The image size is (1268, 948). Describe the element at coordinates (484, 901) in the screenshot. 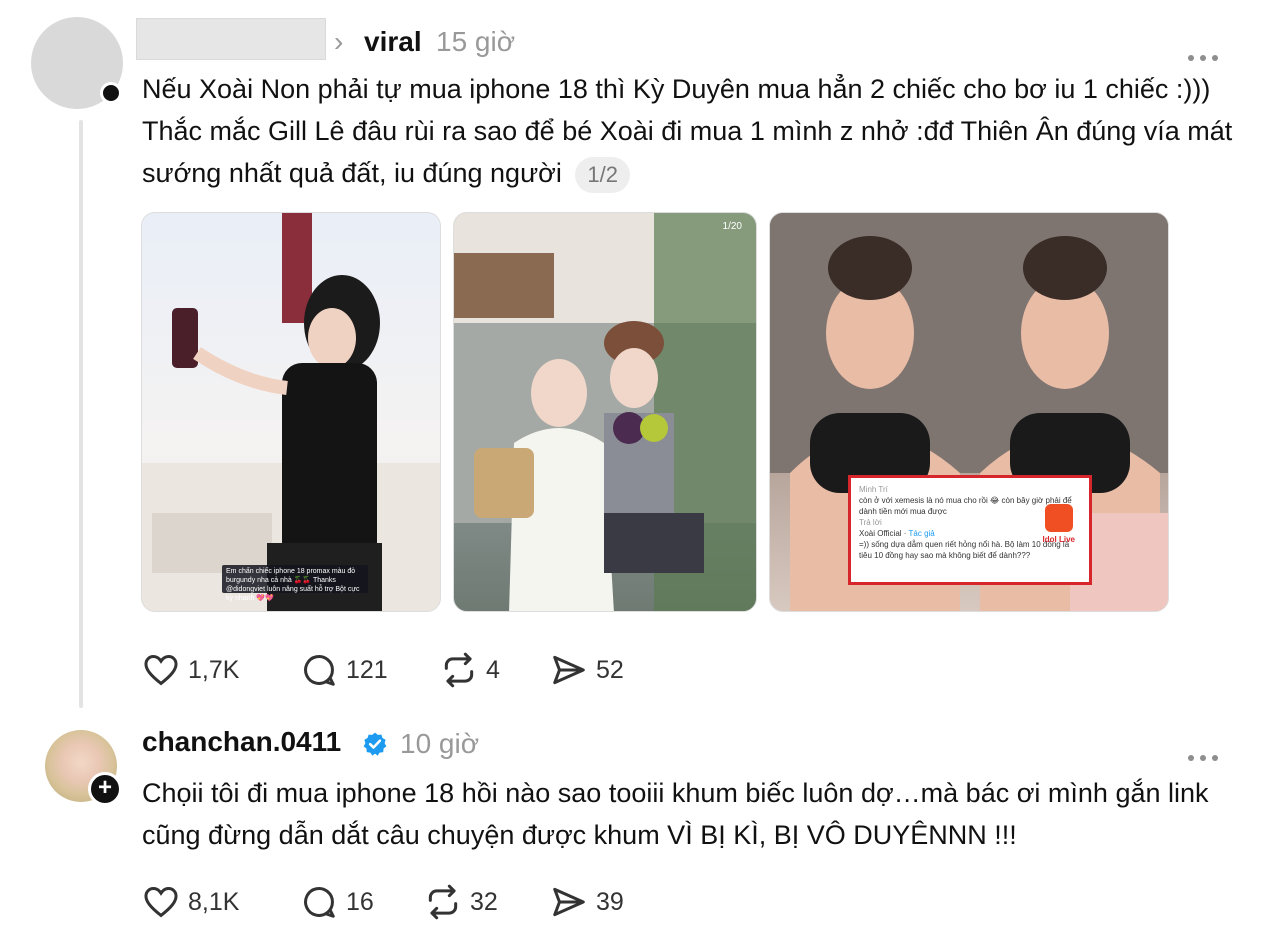

I see `repost-count: 32` at that location.